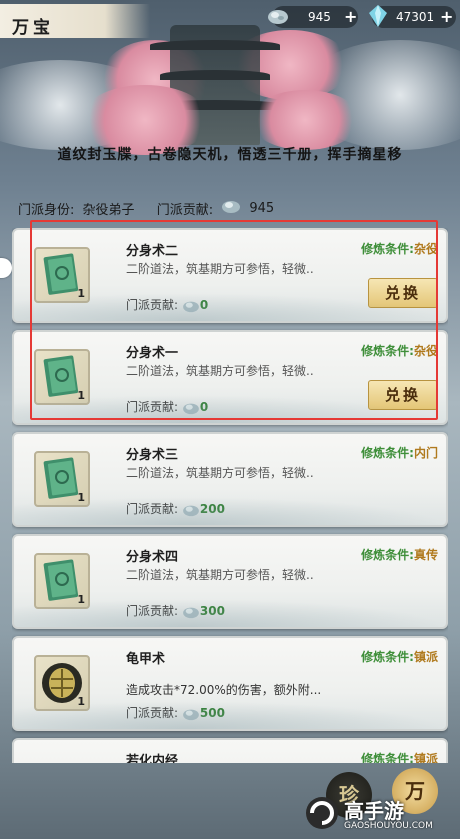 This screenshot has height=839, width=460. What do you see at coordinates (231, 208) in the screenshot?
I see `contribution-icon` at bounding box center [231, 208].